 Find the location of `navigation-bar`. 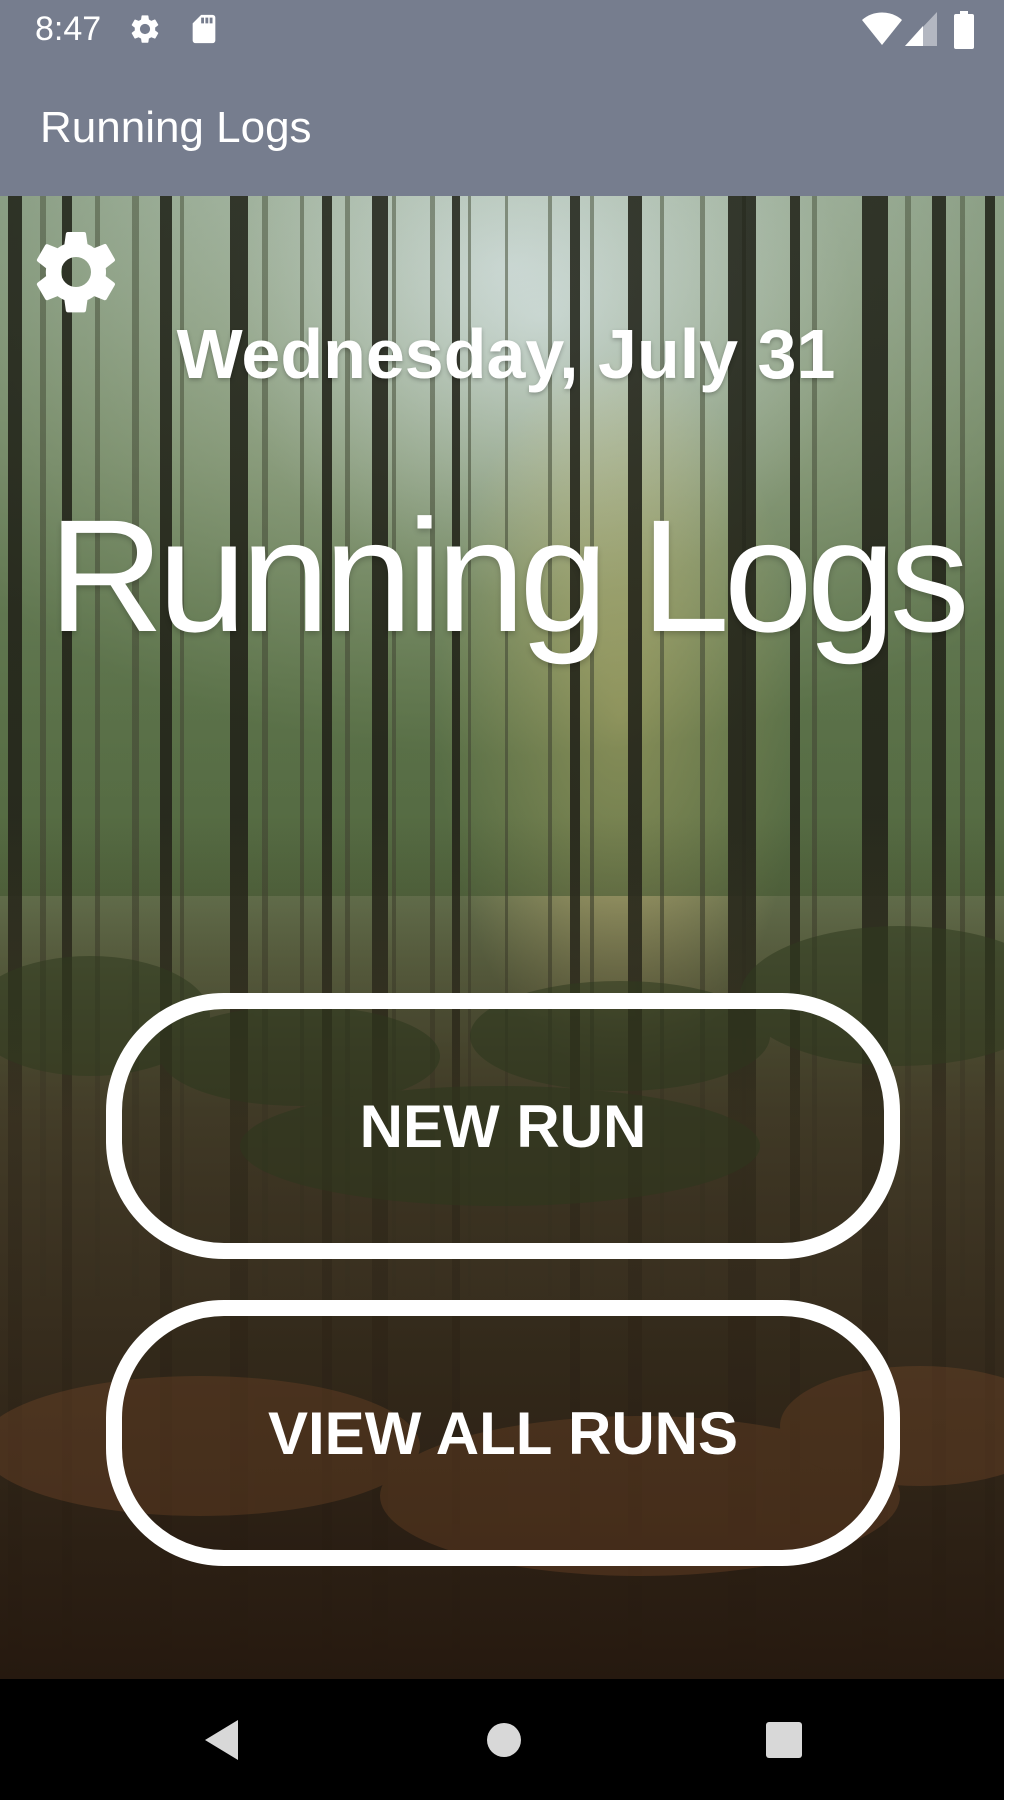

navigation-bar is located at coordinates (506, 1739).